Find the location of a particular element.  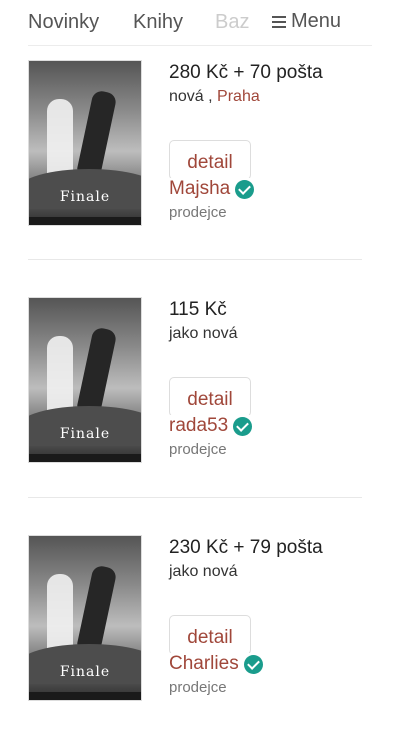

city-link: Praha is located at coordinates (238, 96).